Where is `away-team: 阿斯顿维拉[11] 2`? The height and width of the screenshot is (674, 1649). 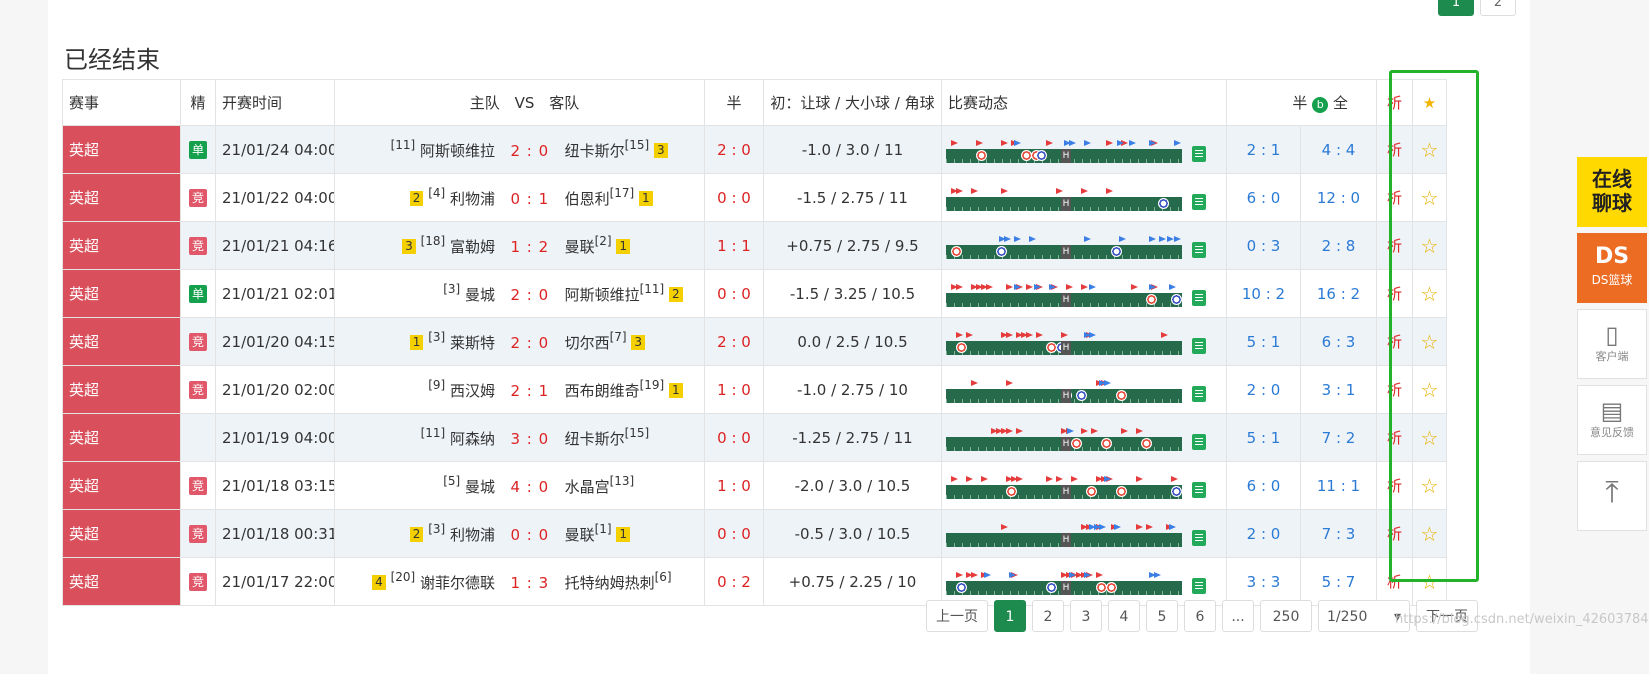 away-team: 阿斯顿维拉[11] 2 is located at coordinates (632, 293).